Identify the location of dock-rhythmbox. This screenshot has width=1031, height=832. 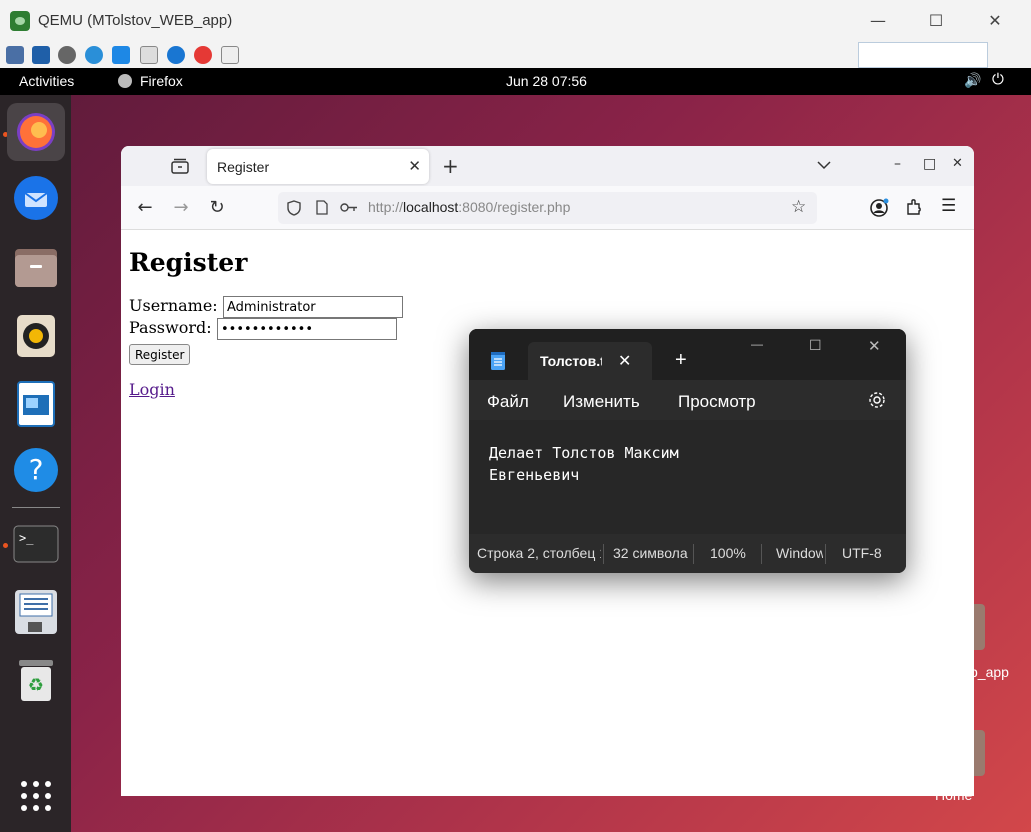
(36, 336).